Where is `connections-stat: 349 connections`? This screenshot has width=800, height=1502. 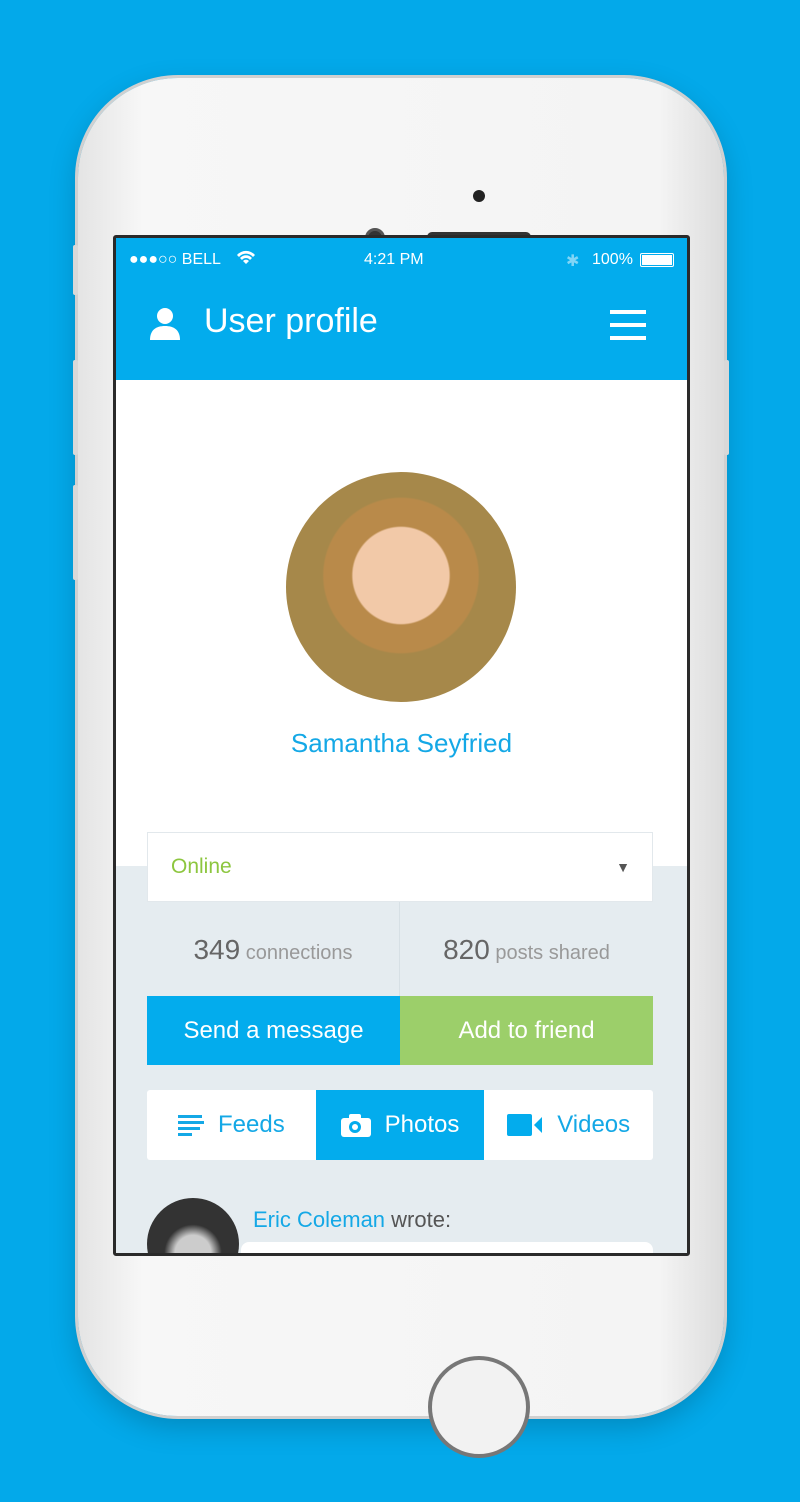
connections-stat: 349 connections is located at coordinates (273, 949).